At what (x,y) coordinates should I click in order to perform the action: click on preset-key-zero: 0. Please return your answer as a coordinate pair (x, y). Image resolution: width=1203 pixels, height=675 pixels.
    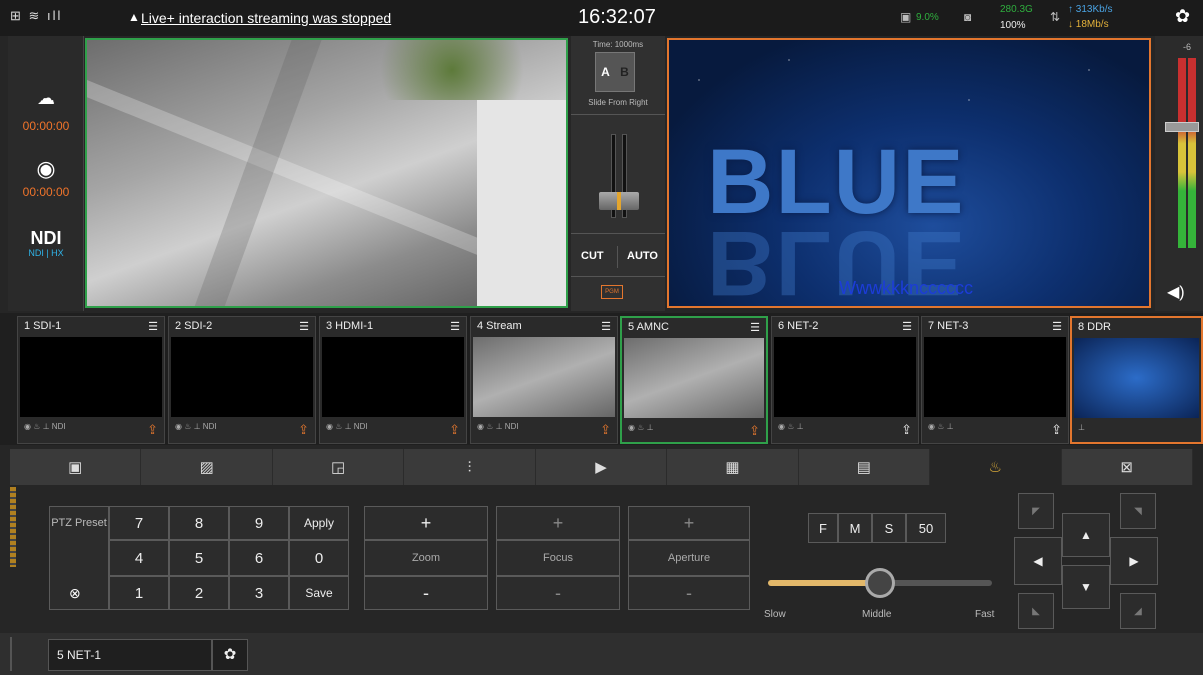
    Looking at the image, I should click on (319, 558).